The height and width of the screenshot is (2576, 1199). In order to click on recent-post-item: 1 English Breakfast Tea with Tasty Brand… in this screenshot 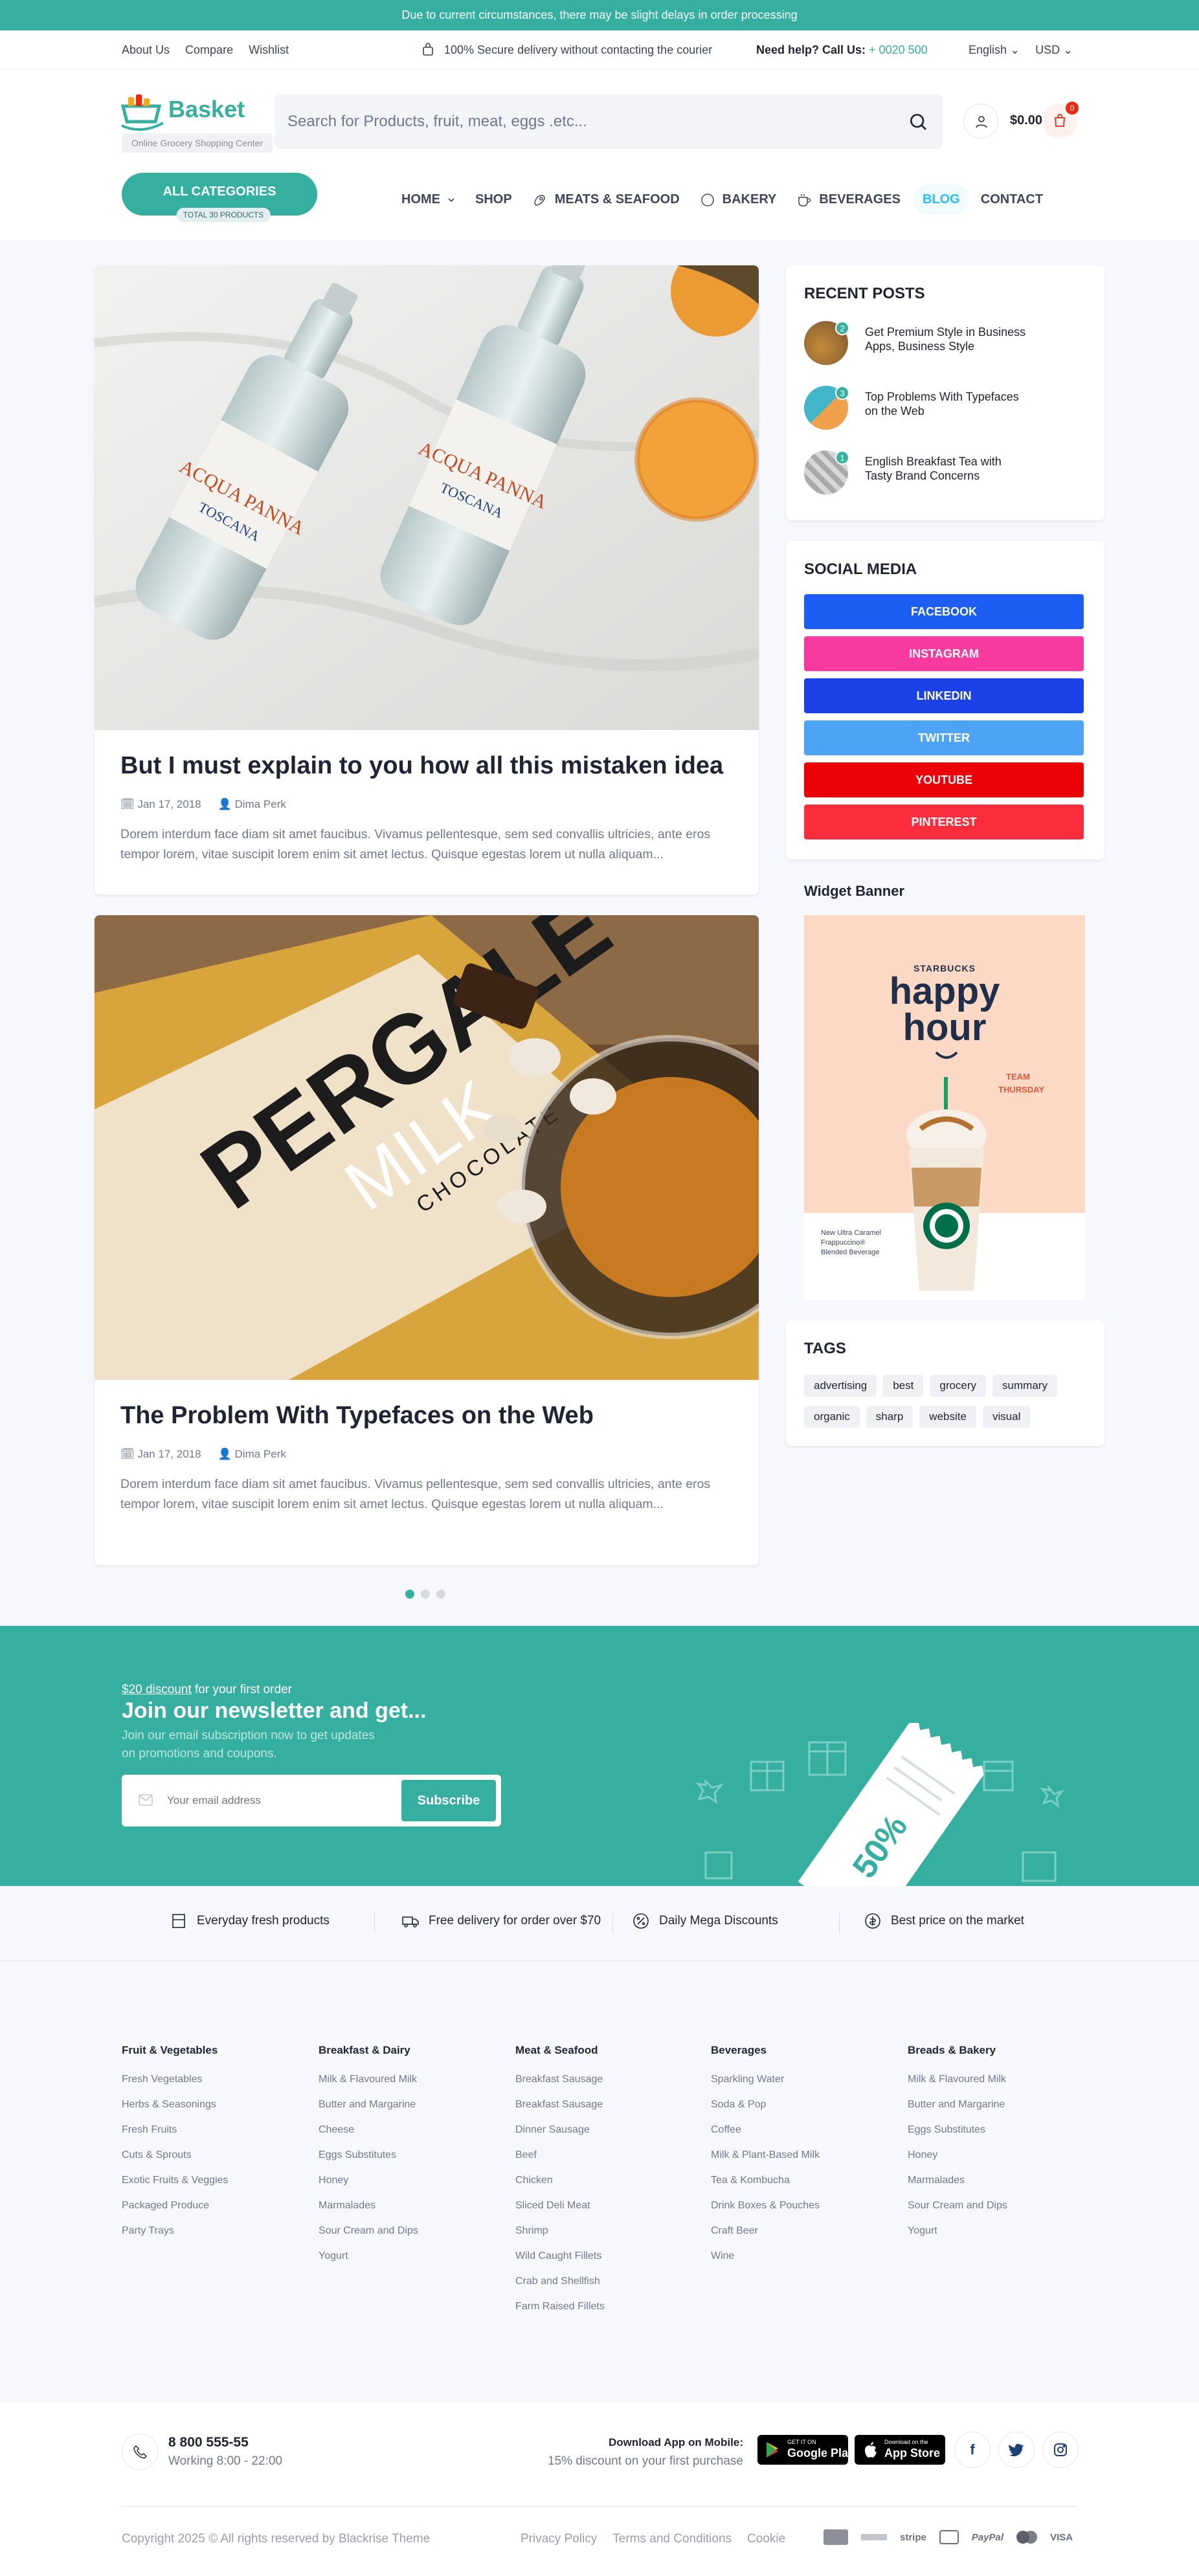, I will do `click(915, 472)`.